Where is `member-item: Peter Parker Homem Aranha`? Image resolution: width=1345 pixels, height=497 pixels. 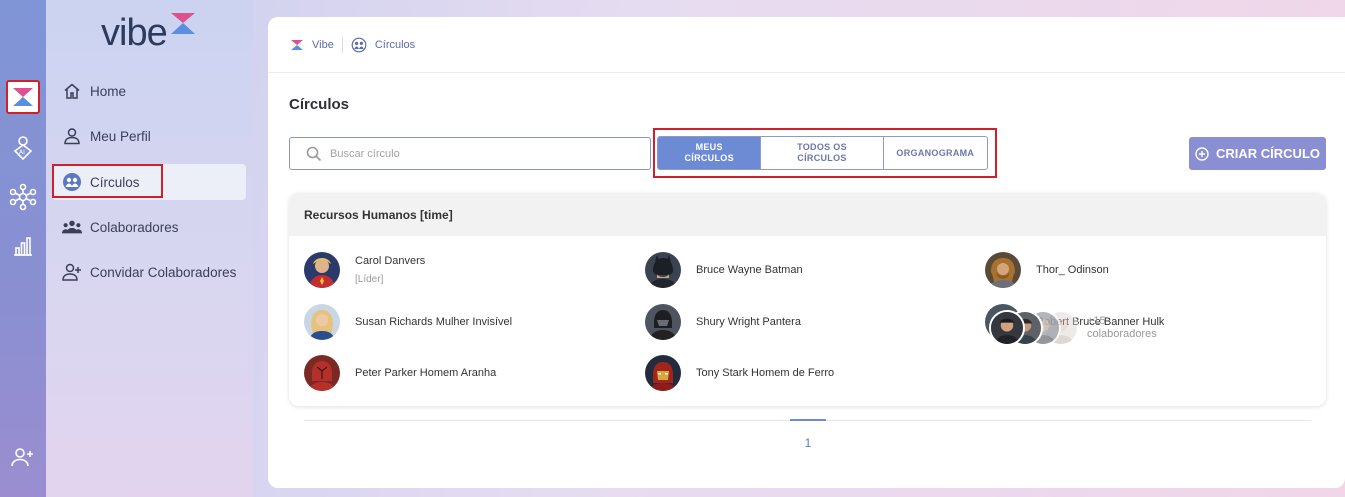 member-item: Peter Parker Homem Aranha is located at coordinates (400, 373).